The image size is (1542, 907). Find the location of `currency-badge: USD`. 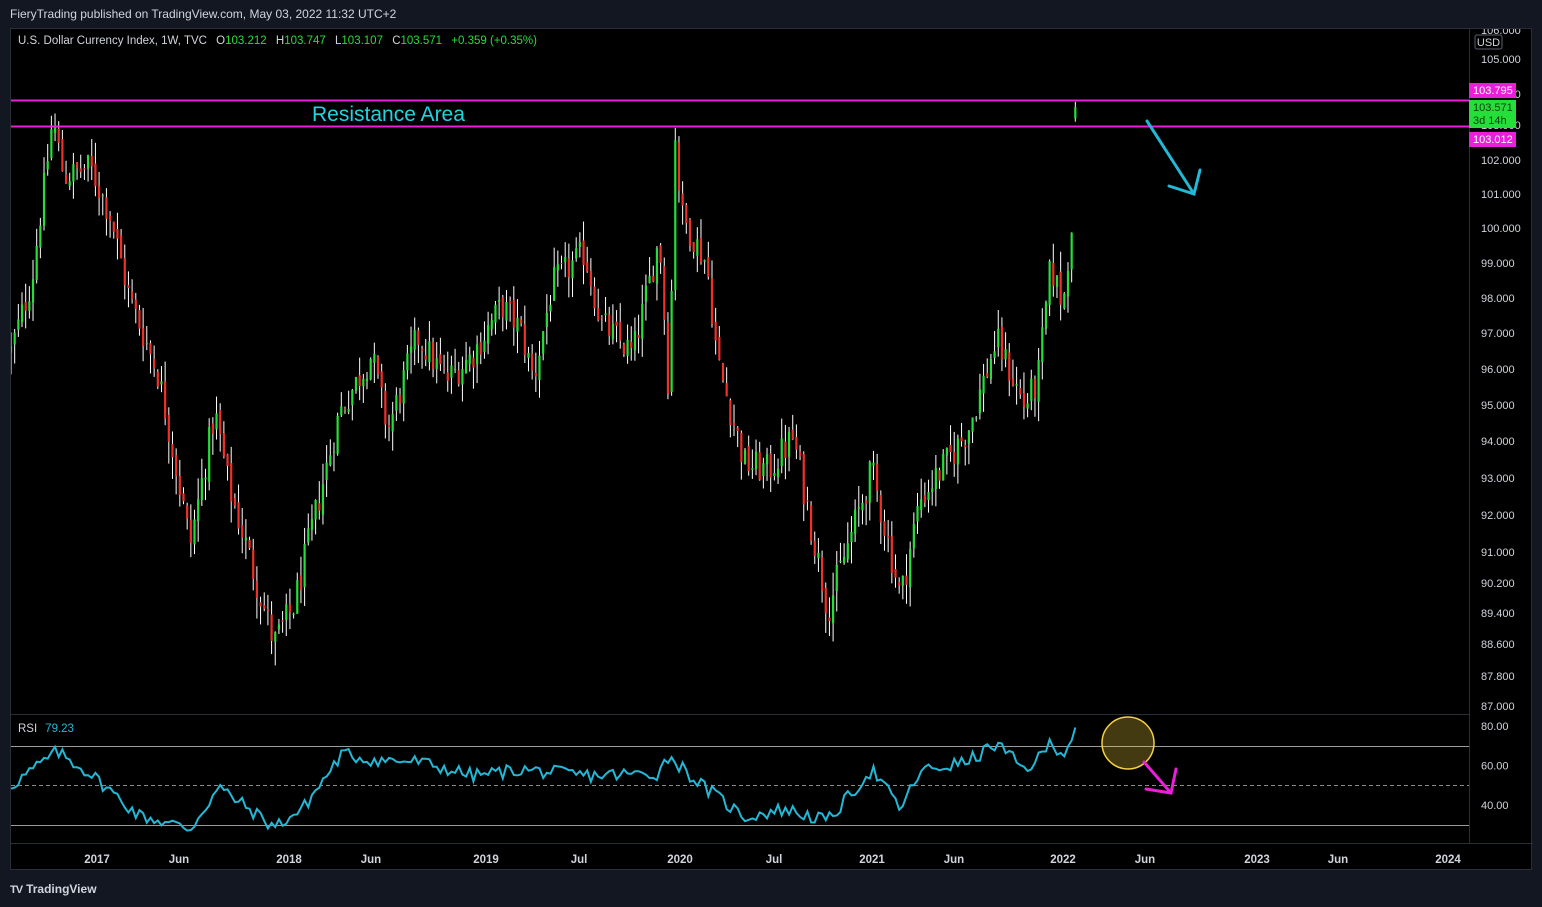

currency-badge: USD is located at coordinates (1488, 42).